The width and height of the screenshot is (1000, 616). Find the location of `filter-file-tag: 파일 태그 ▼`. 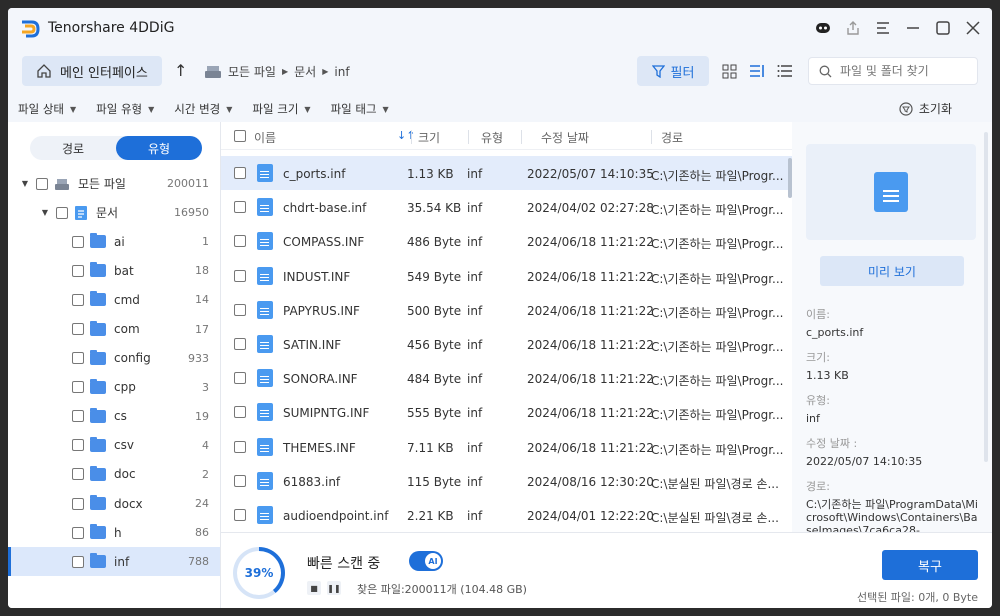

filter-file-tag: 파일 태그 ▼ is located at coordinates (360, 109).